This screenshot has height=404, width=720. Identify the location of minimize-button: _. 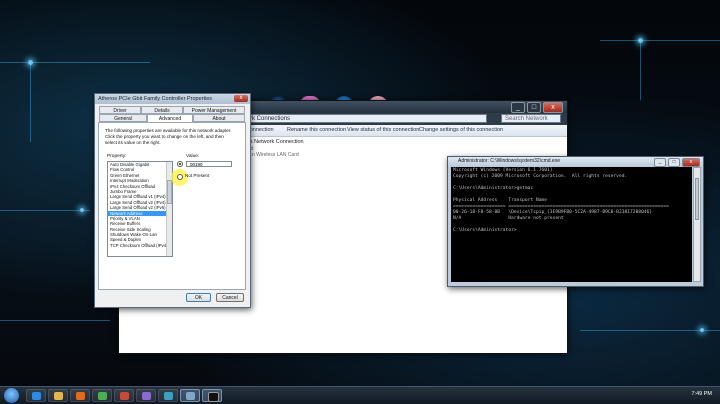
(518, 107).